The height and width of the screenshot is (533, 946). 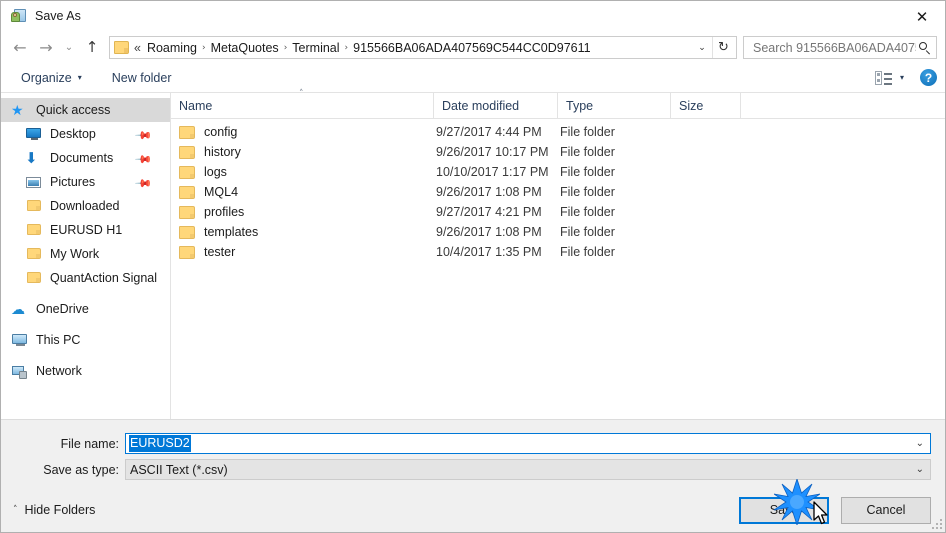 What do you see at coordinates (315, 48) in the screenshot?
I see `breadcrumb-item-terminal: Terminal` at bounding box center [315, 48].